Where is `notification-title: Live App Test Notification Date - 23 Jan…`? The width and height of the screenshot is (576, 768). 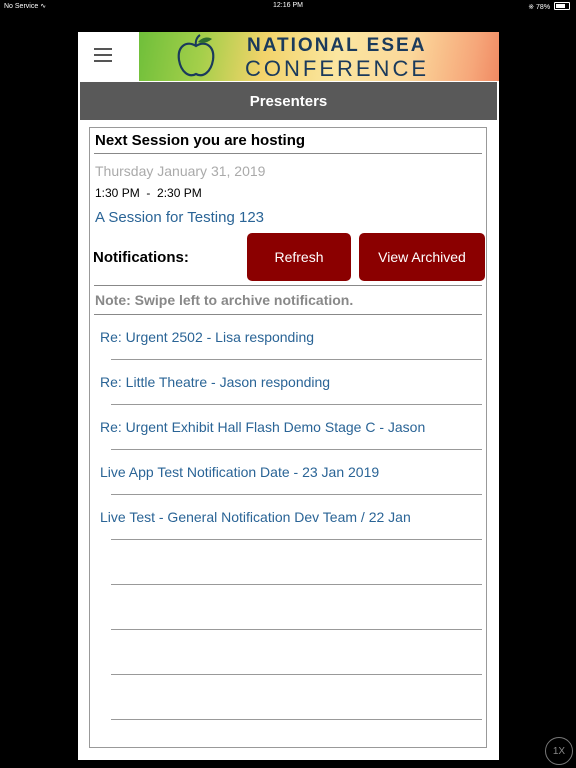 notification-title: Live App Test Notification Date - 23 Jan… is located at coordinates (240, 472).